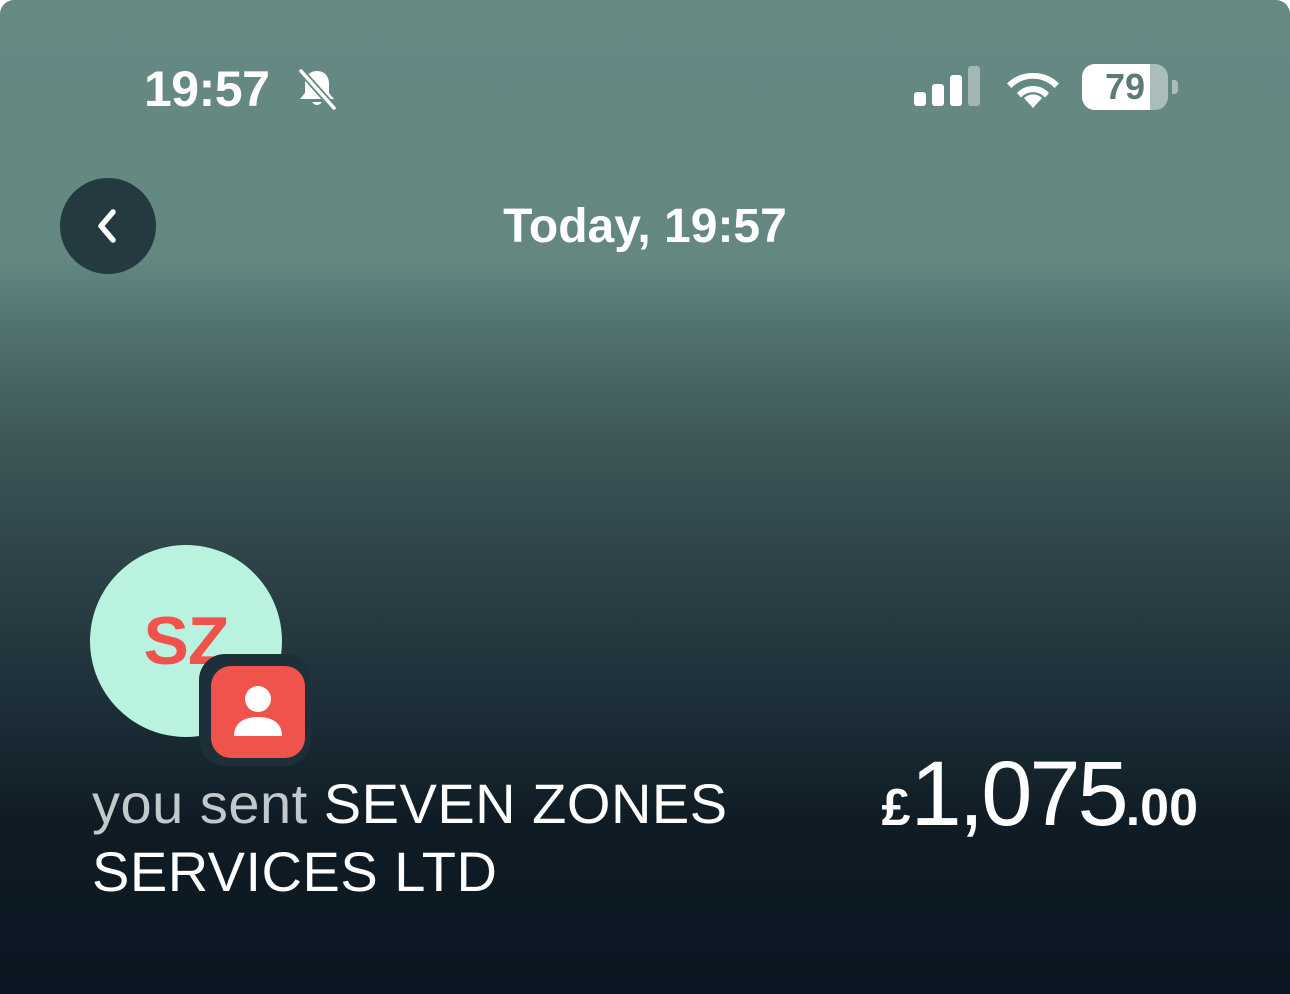  What do you see at coordinates (1161, 808) in the screenshot?
I see `amount-minor: .00` at bounding box center [1161, 808].